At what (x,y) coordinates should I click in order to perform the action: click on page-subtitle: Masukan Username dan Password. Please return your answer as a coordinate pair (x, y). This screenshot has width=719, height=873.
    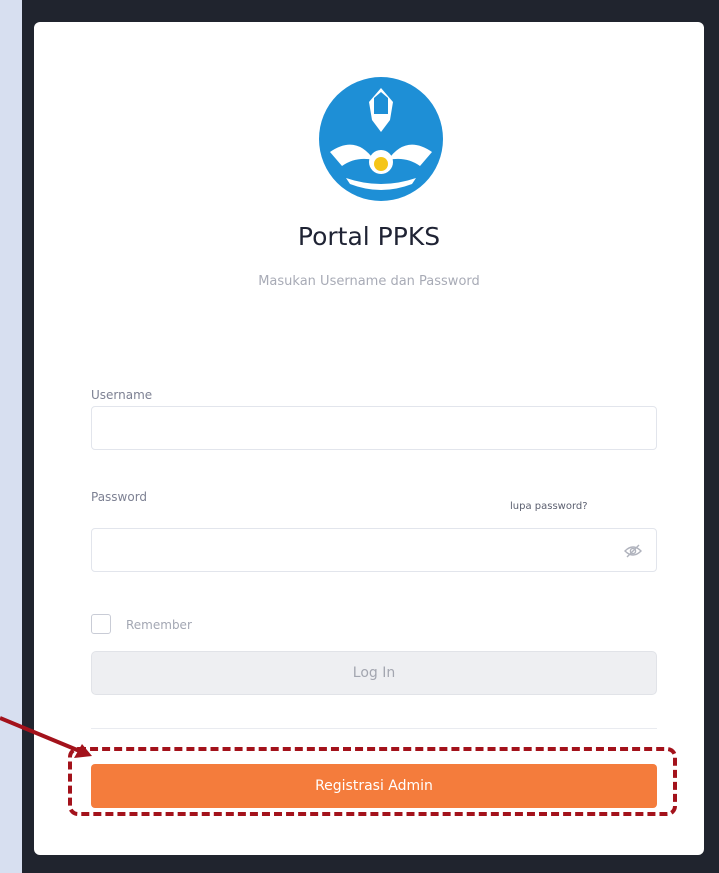
    Looking at the image, I should click on (369, 281).